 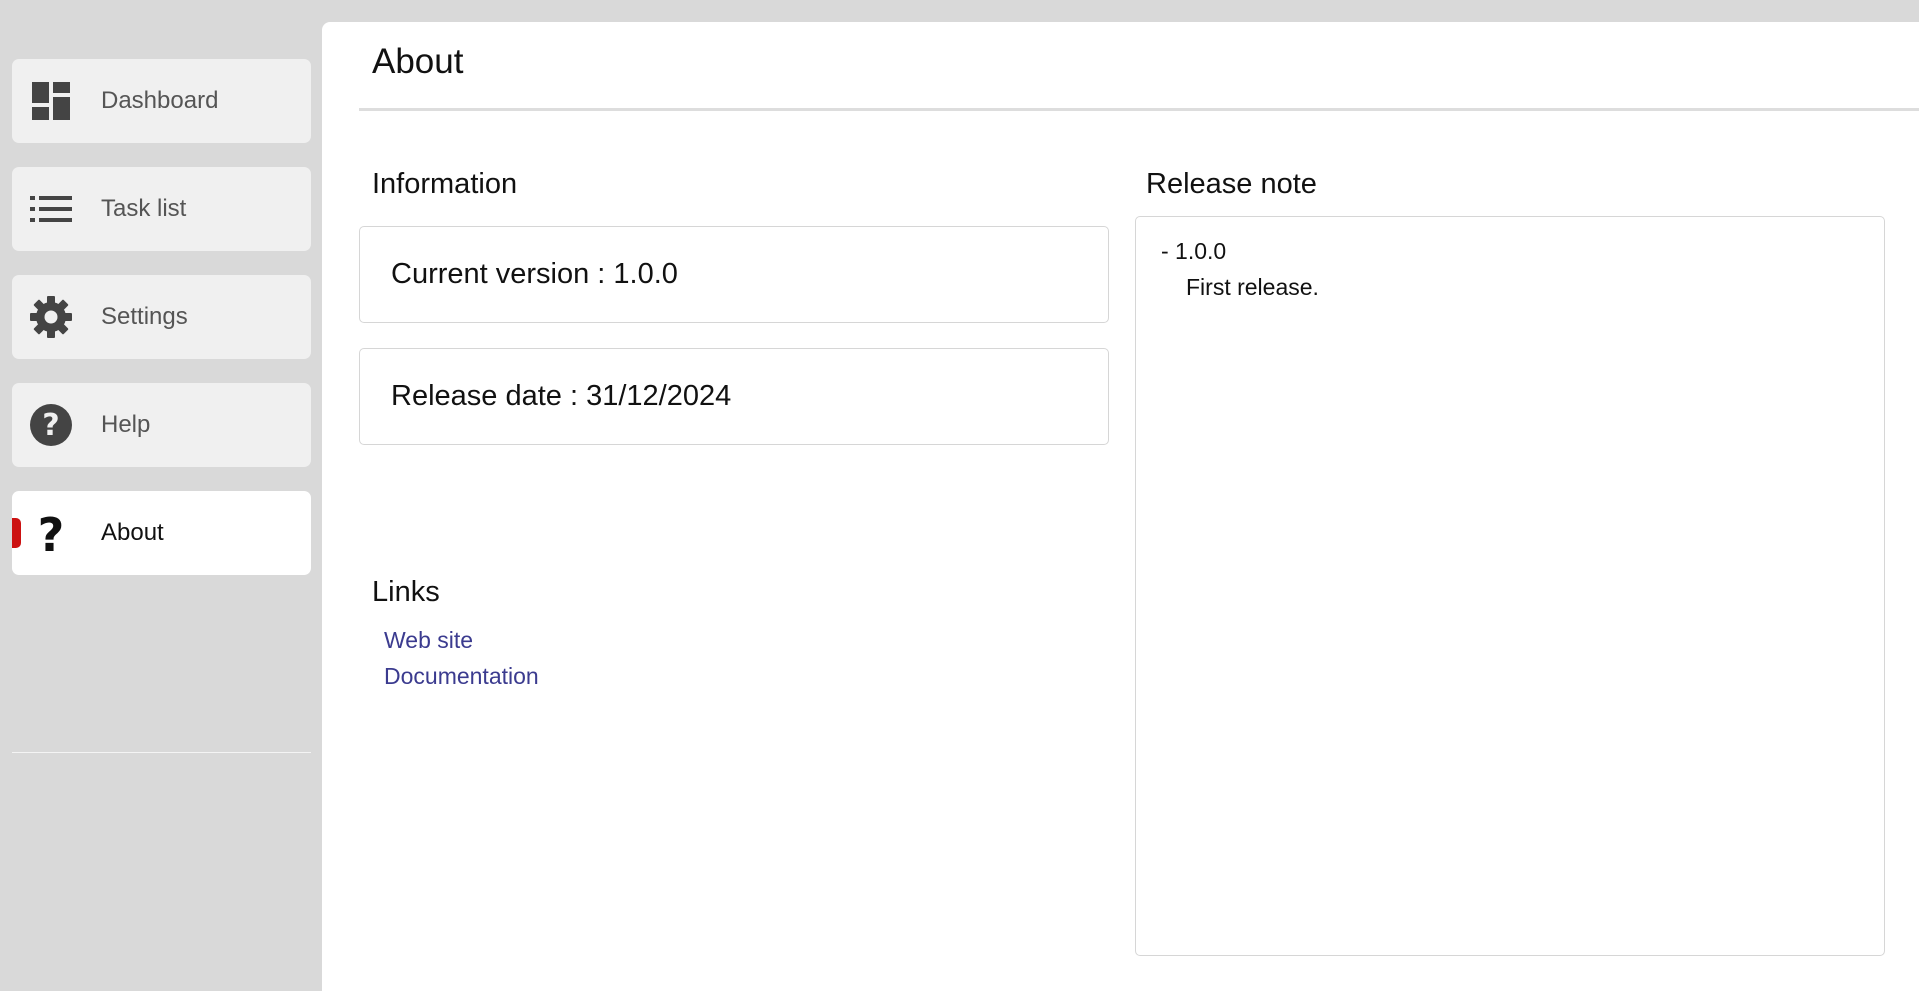 What do you see at coordinates (51, 209) in the screenshot?
I see `list-icon` at bounding box center [51, 209].